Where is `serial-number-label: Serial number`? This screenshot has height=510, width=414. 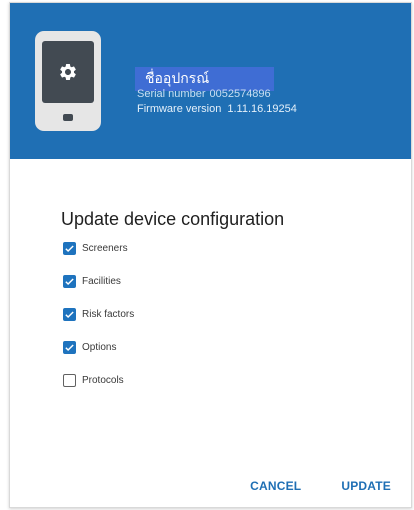 serial-number-label: Serial number is located at coordinates (171, 94).